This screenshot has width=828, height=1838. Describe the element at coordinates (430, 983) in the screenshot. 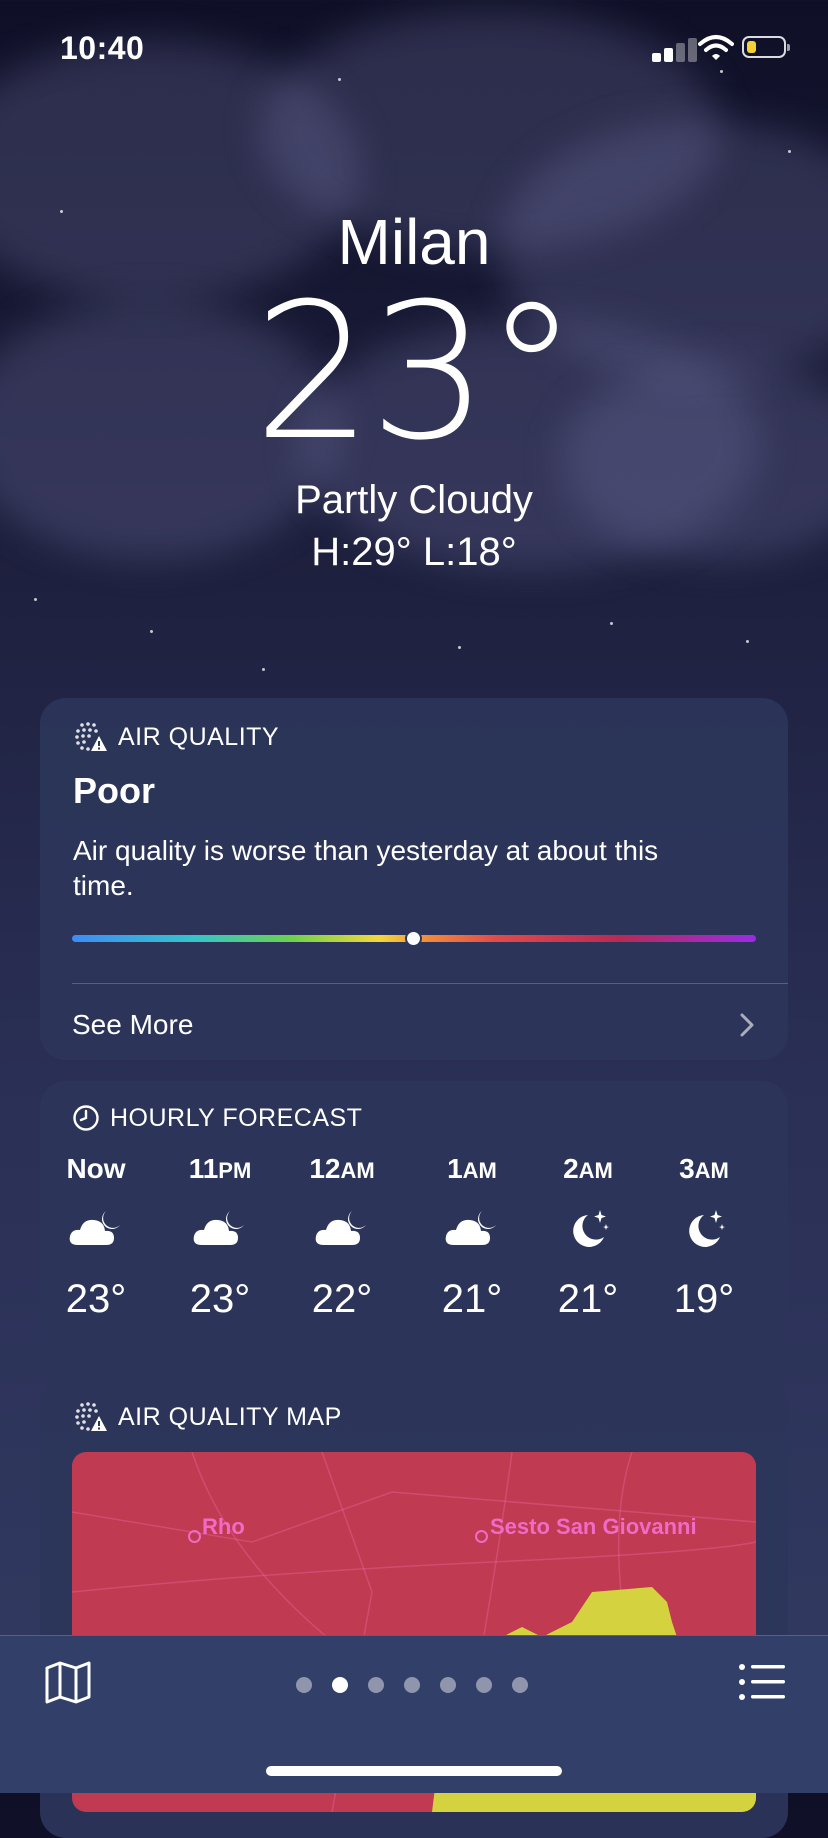

I see `divider` at that location.